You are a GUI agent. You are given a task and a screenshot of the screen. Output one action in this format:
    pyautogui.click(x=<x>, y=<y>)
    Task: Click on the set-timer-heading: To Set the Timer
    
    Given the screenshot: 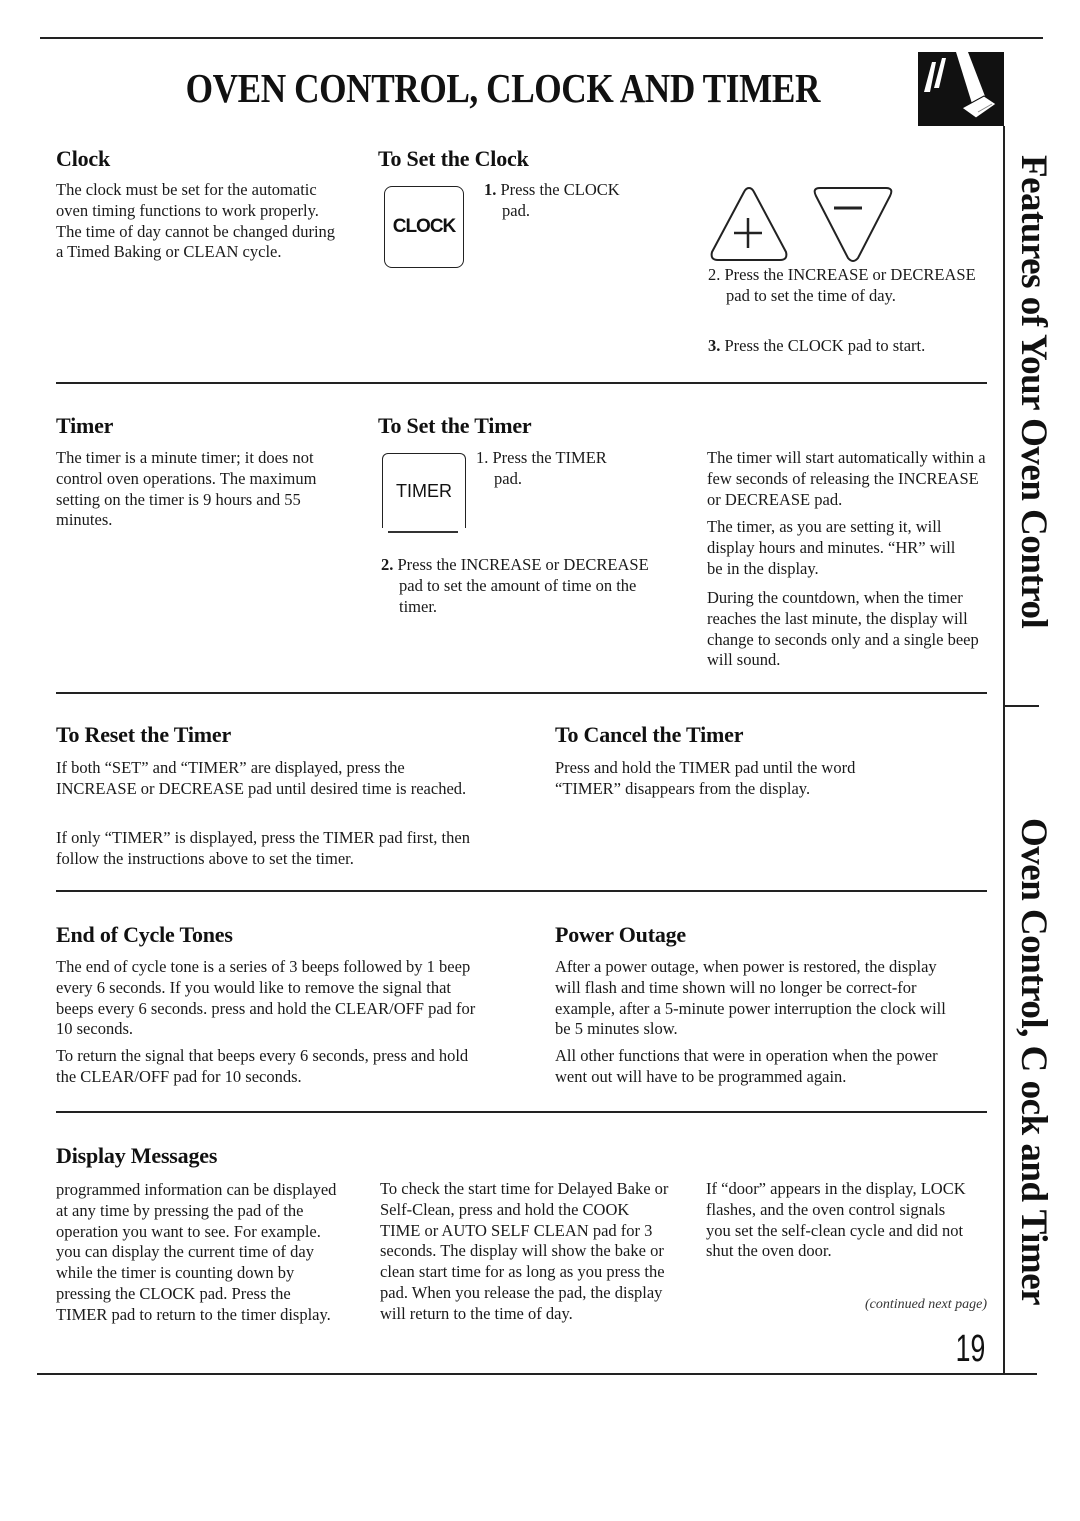 What is the action you would take?
    pyautogui.click(x=455, y=425)
    